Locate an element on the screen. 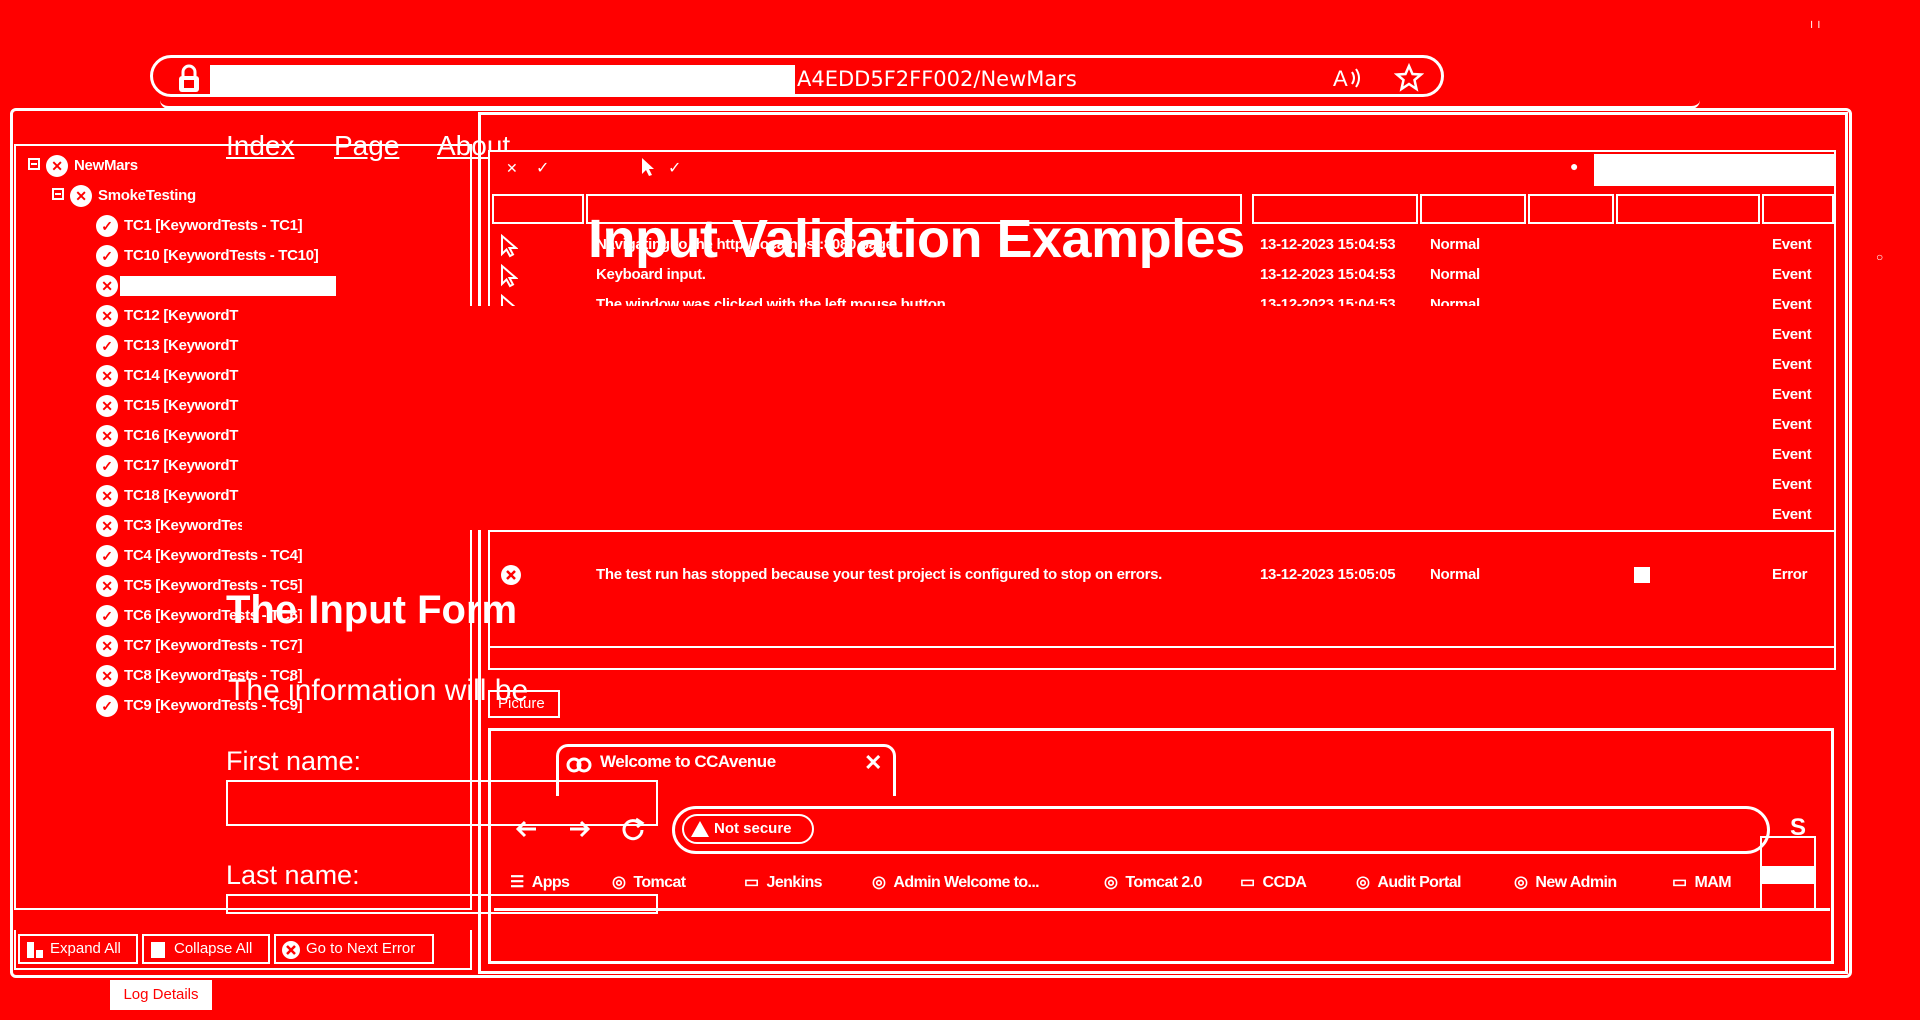 The image size is (1920, 1020). tree-node-label: NewMars is located at coordinates (106, 165).